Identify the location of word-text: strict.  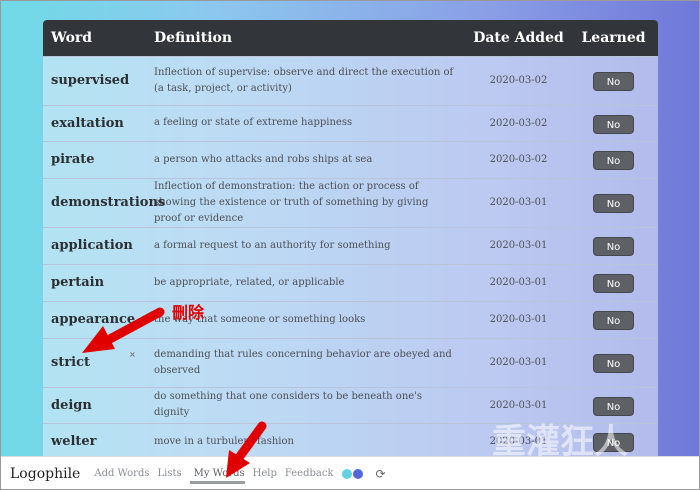
(71, 362).